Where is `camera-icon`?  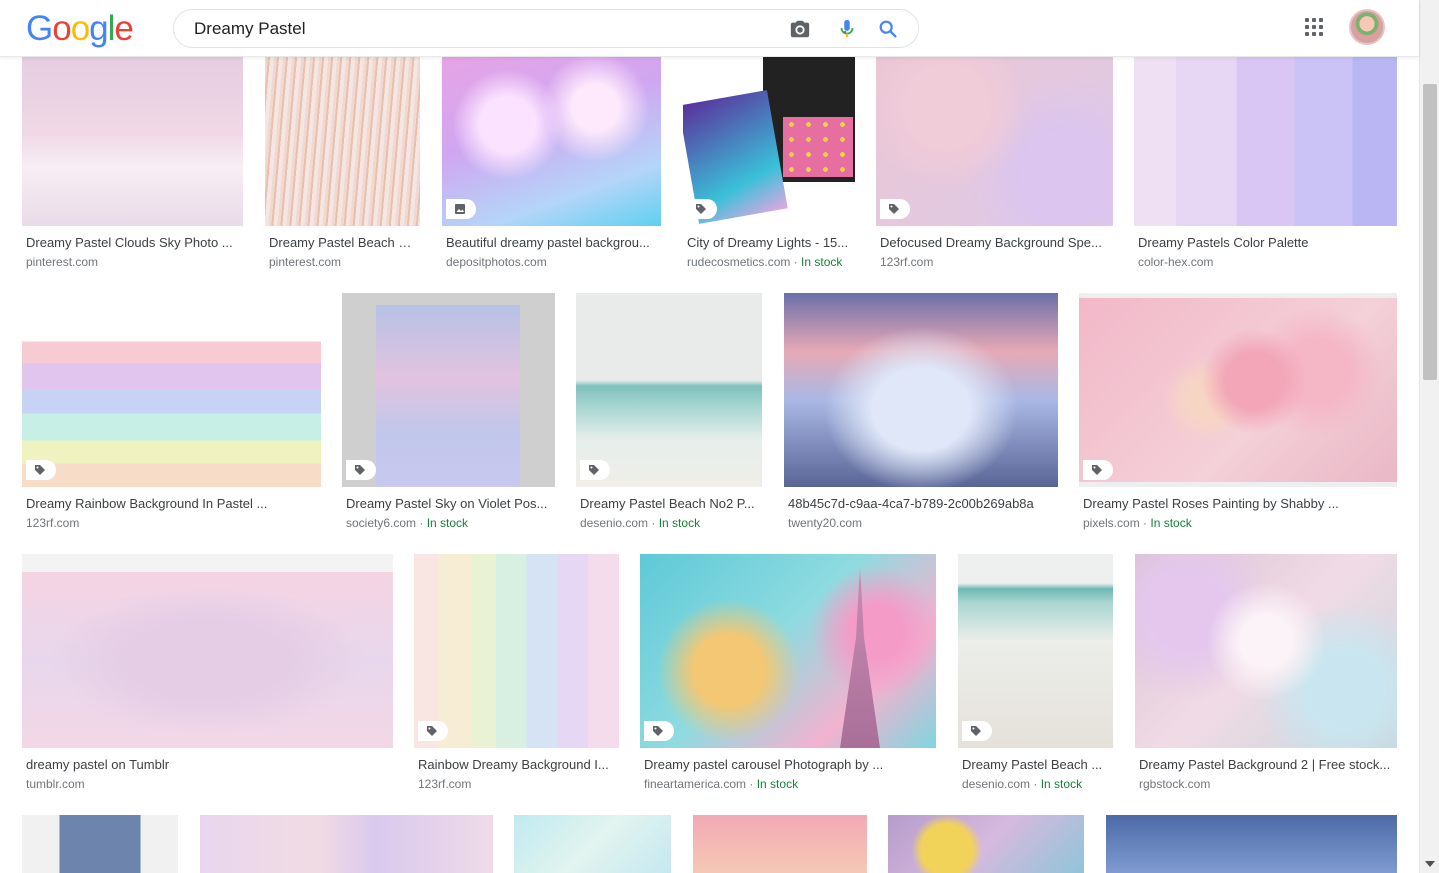 camera-icon is located at coordinates (800, 29).